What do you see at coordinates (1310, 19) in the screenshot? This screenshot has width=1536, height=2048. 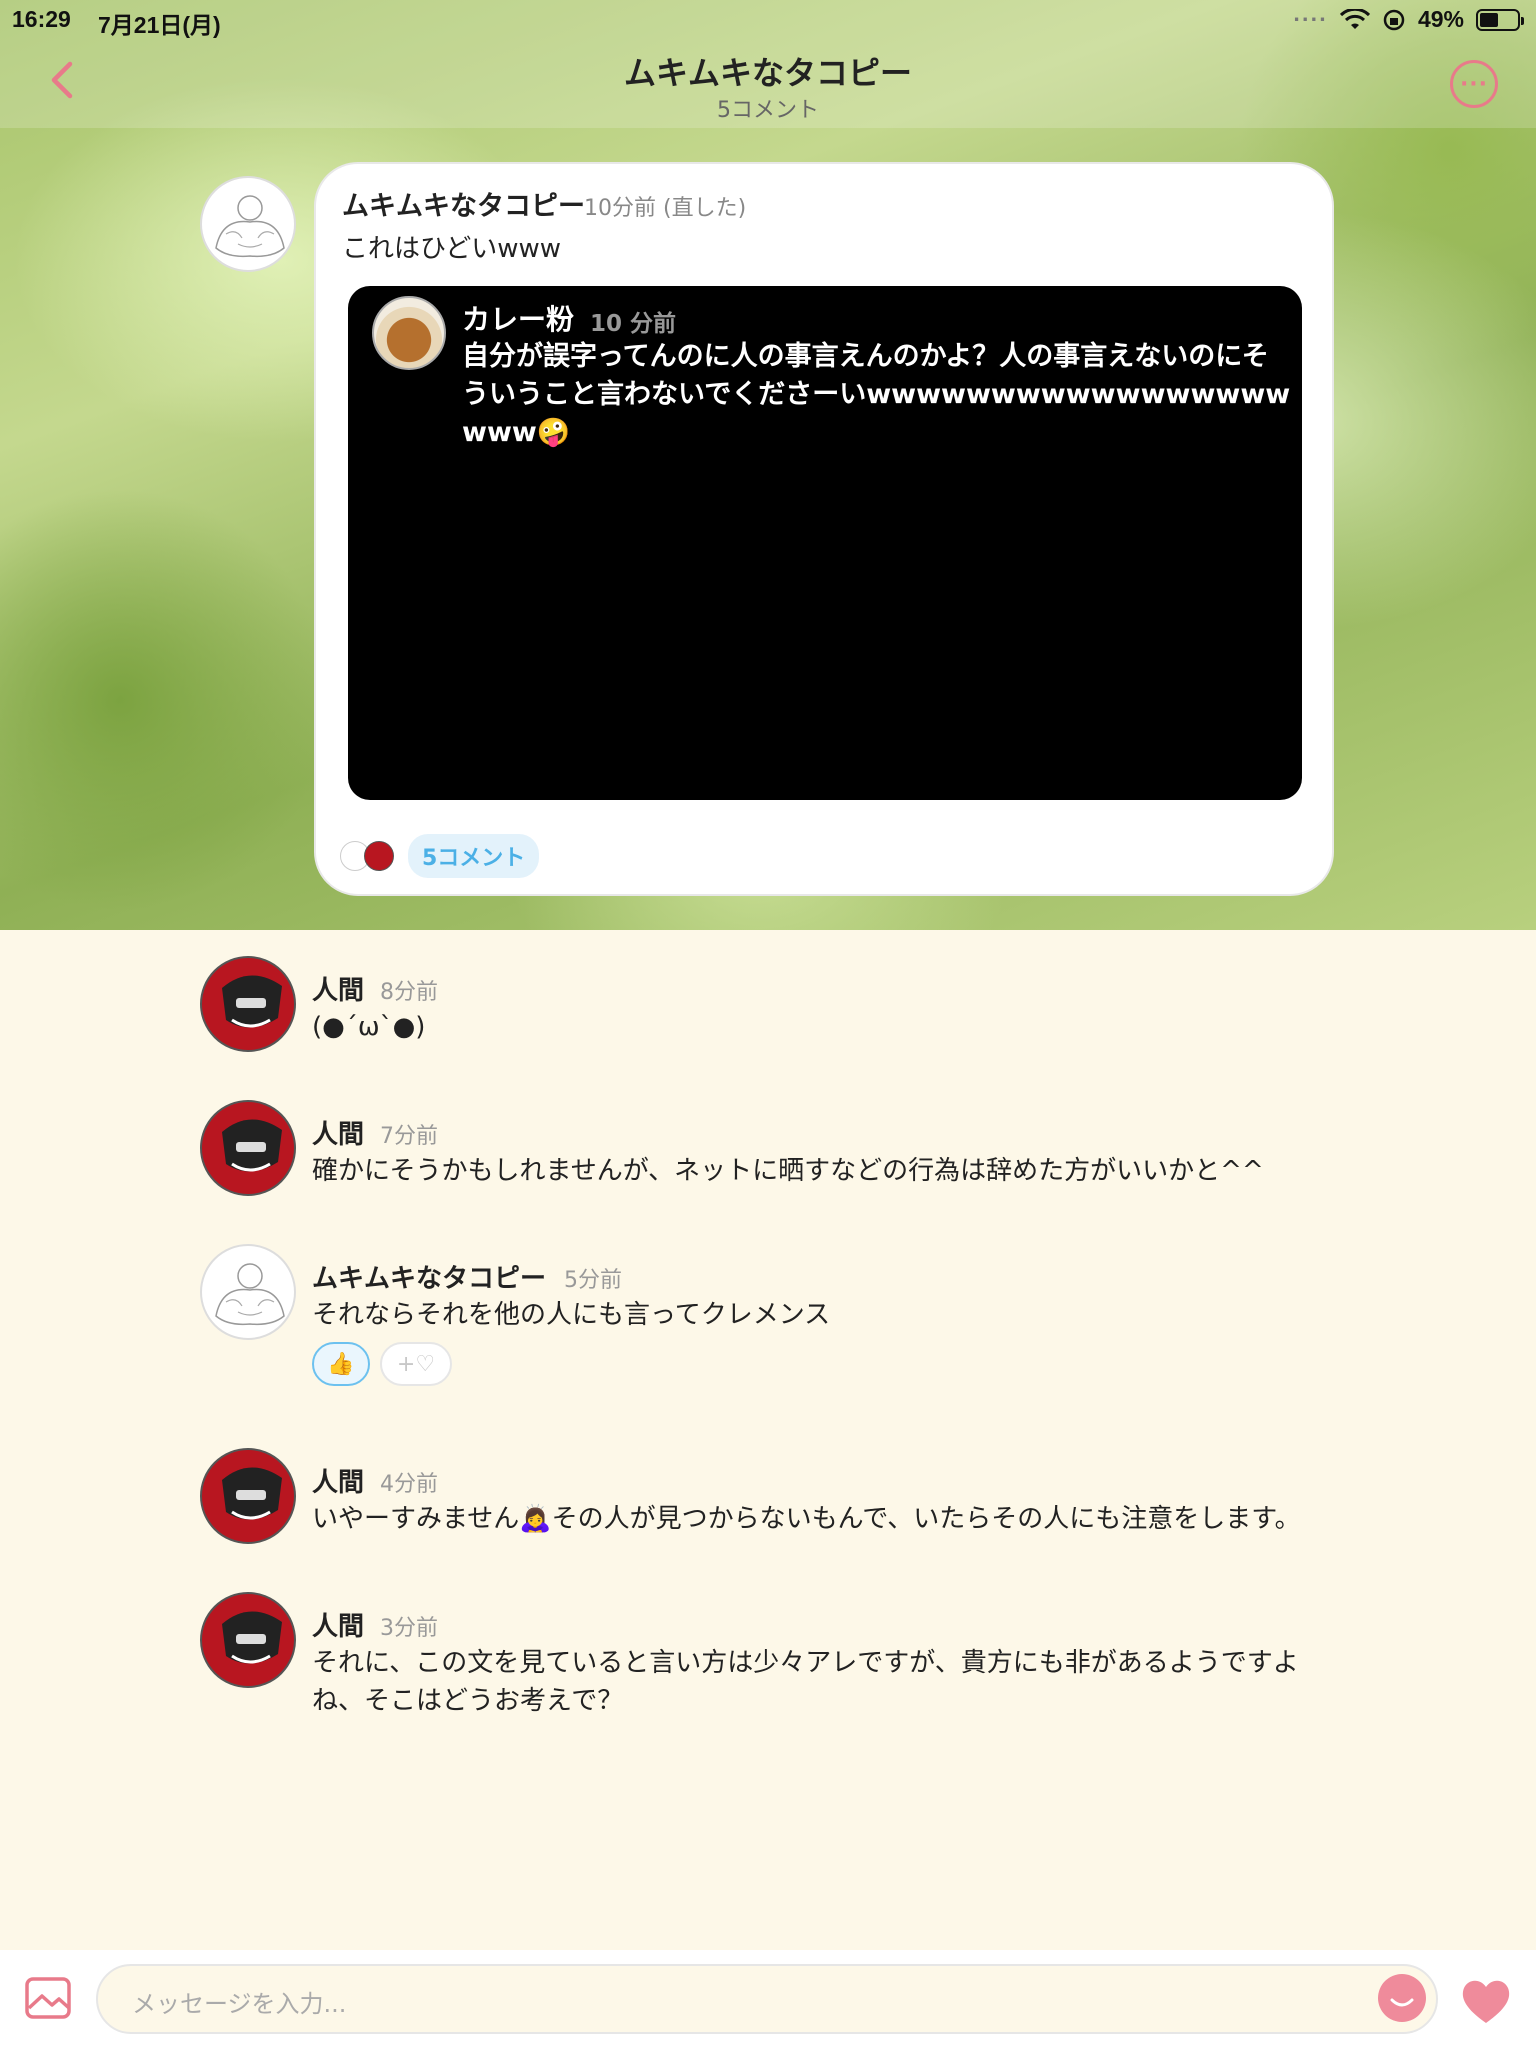 I see `signal-dots-icon: ····` at bounding box center [1310, 19].